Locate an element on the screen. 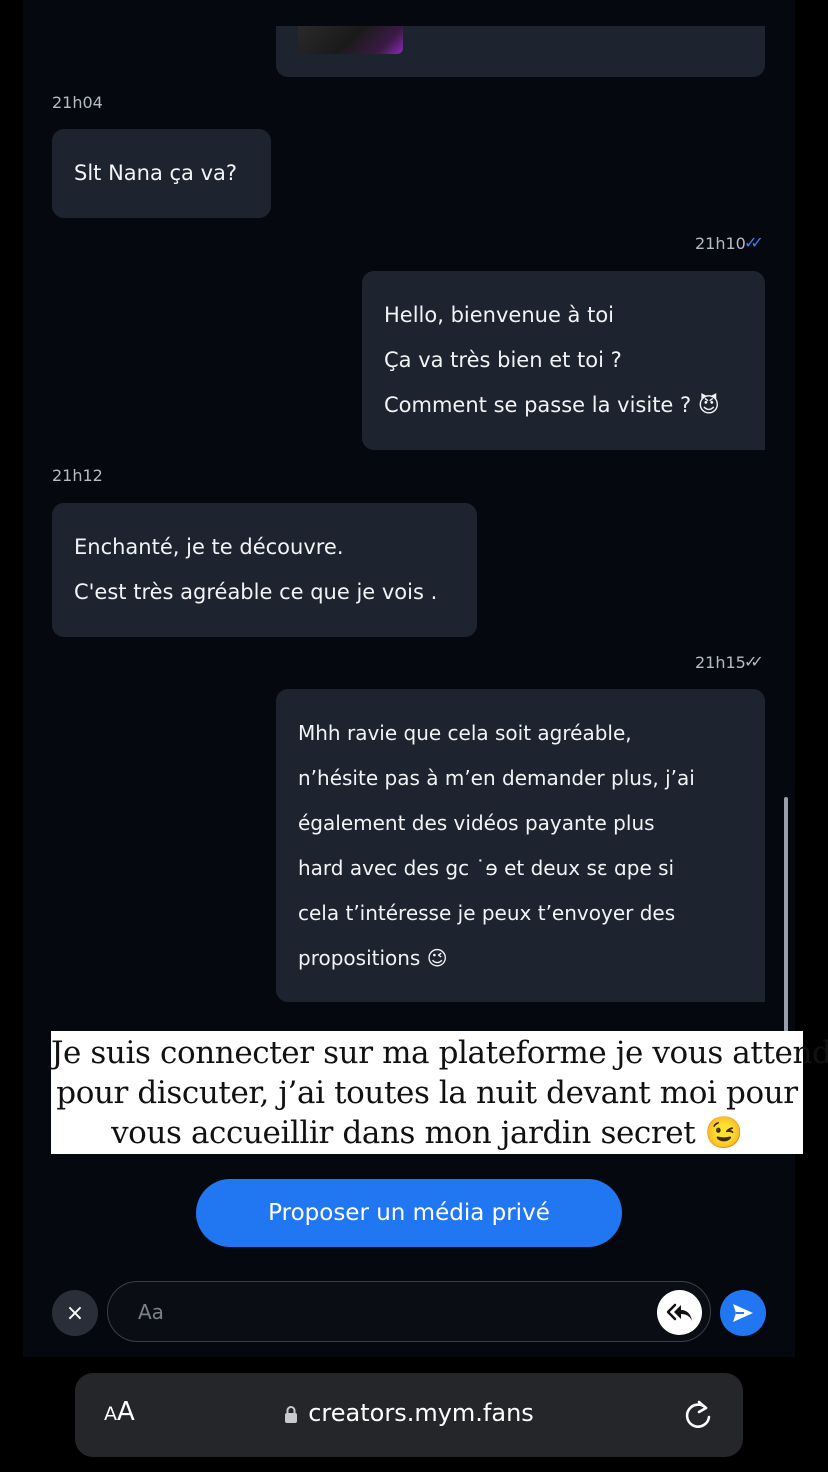  message-line: hard avec des gc ˙ɘ et deux sɛ ɑpe si is located at coordinates (486, 868).